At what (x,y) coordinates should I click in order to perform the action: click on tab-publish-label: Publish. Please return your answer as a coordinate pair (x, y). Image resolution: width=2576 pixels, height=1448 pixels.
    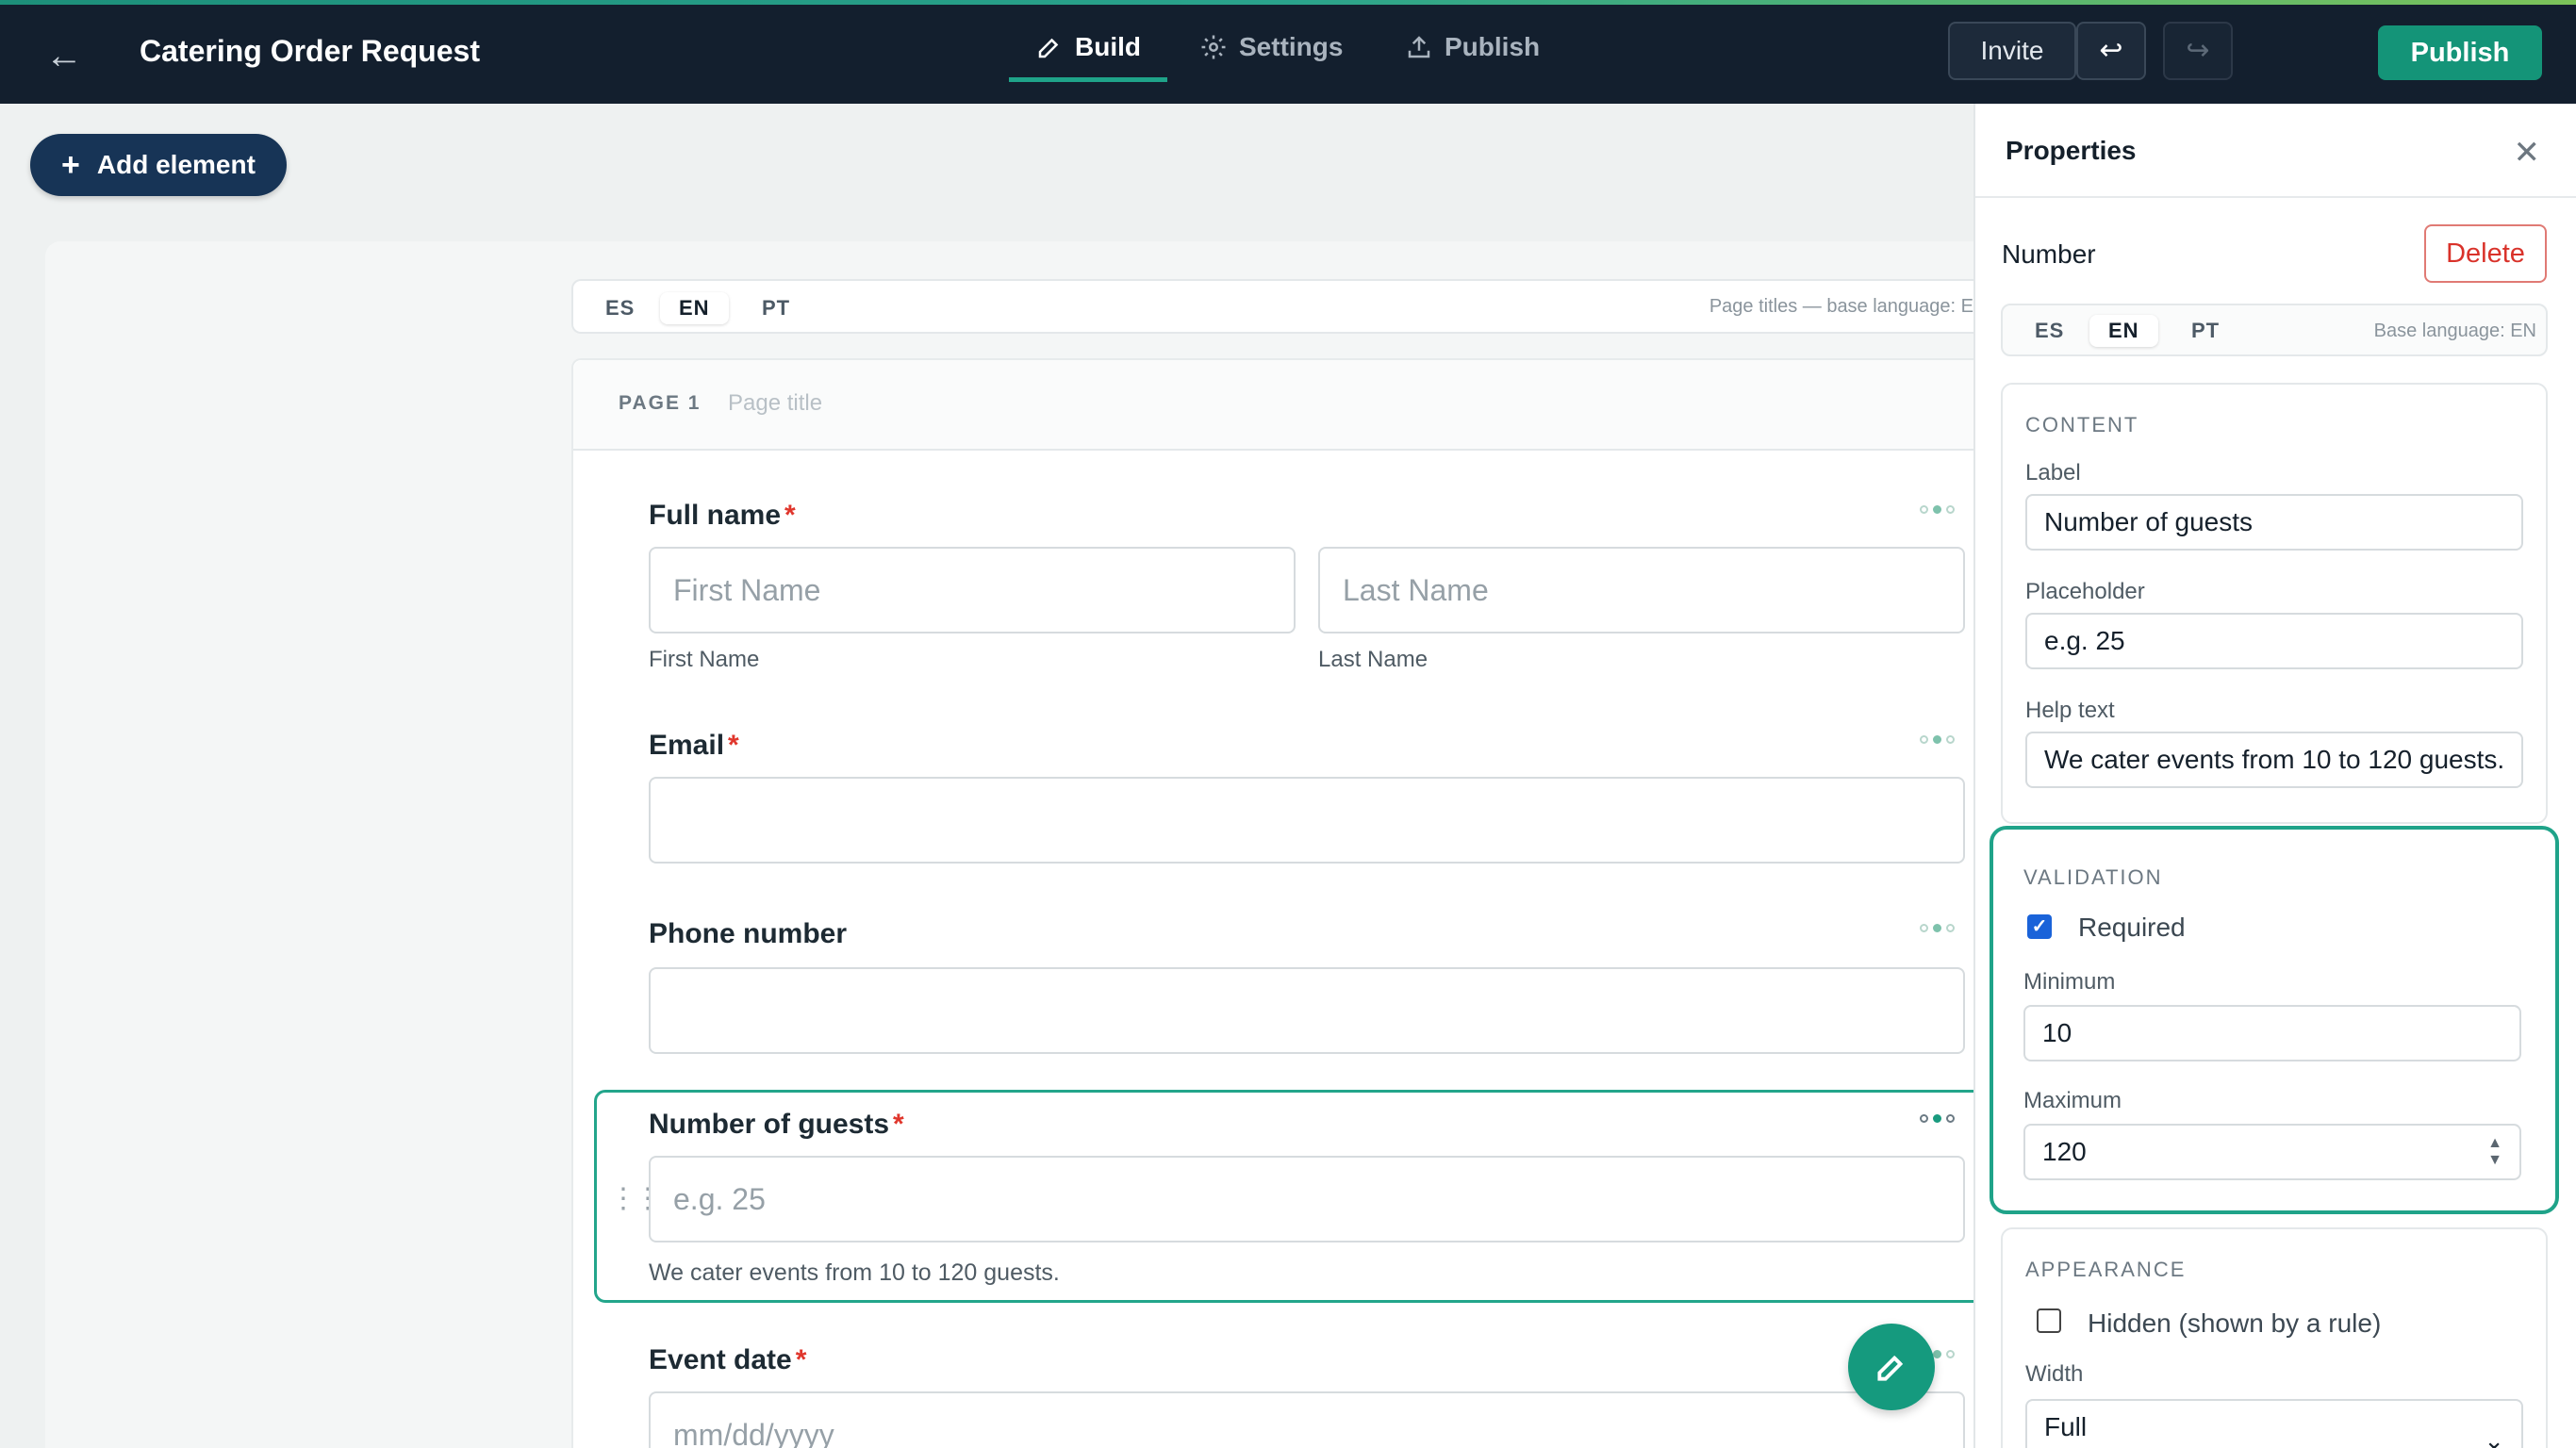
    Looking at the image, I should click on (1493, 46).